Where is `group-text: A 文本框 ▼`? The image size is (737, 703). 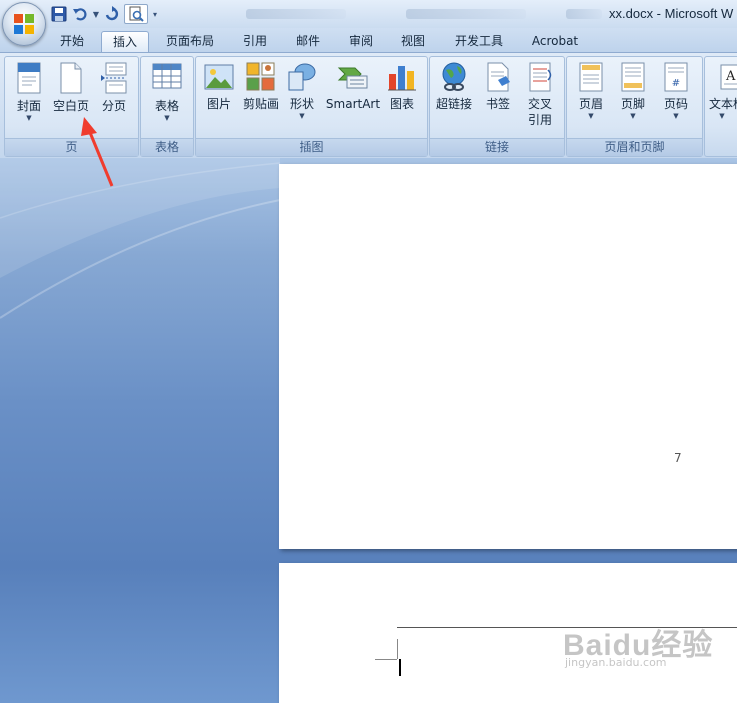
group-text: A 文本框 ▼ is located at coordinates (720, 106).